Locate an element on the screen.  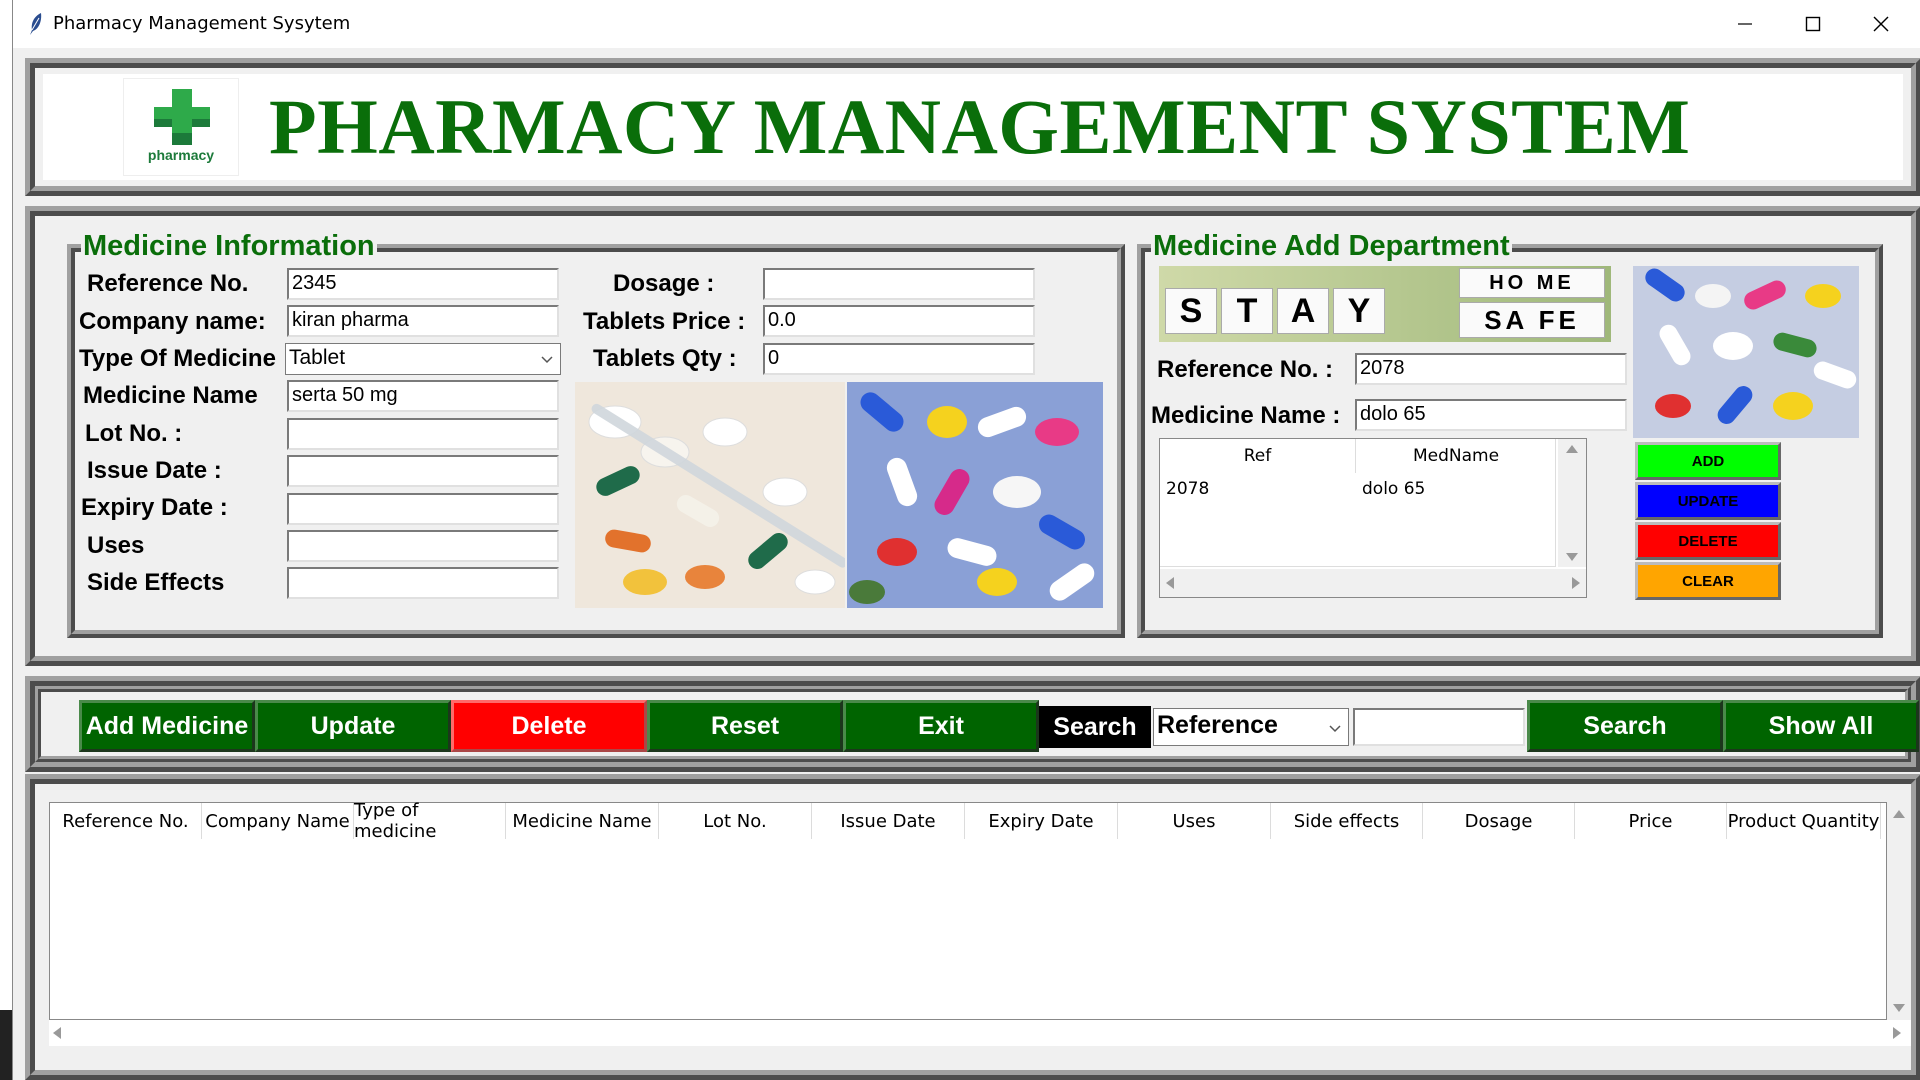
list-header-medname: MedName is located at coordinates (1456, 456).